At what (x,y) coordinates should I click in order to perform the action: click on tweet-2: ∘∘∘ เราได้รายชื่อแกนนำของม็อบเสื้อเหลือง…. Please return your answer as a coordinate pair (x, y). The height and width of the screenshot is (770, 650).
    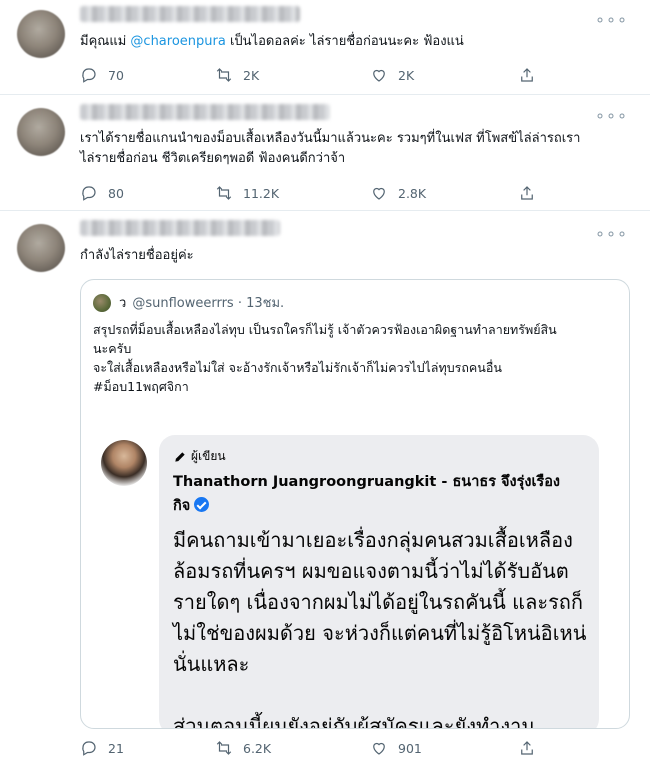
    Looking at the image, I should click on (325, 153).